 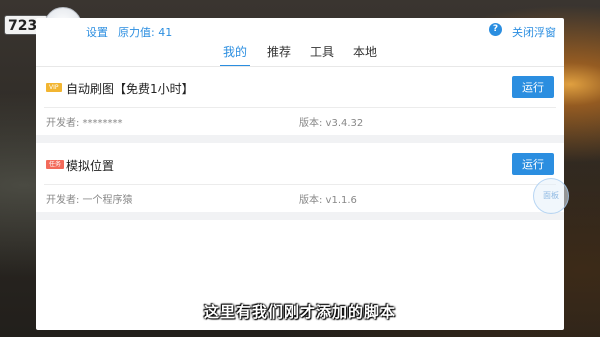 What do you see at coordinates (495, 29) in the screenshot?
I see `help-icon: ?` at bounding box center [495, 29].